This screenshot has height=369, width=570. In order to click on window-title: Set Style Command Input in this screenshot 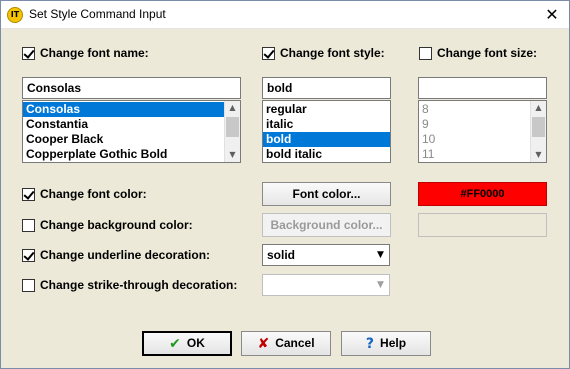, I will do `click(97, 14)`.